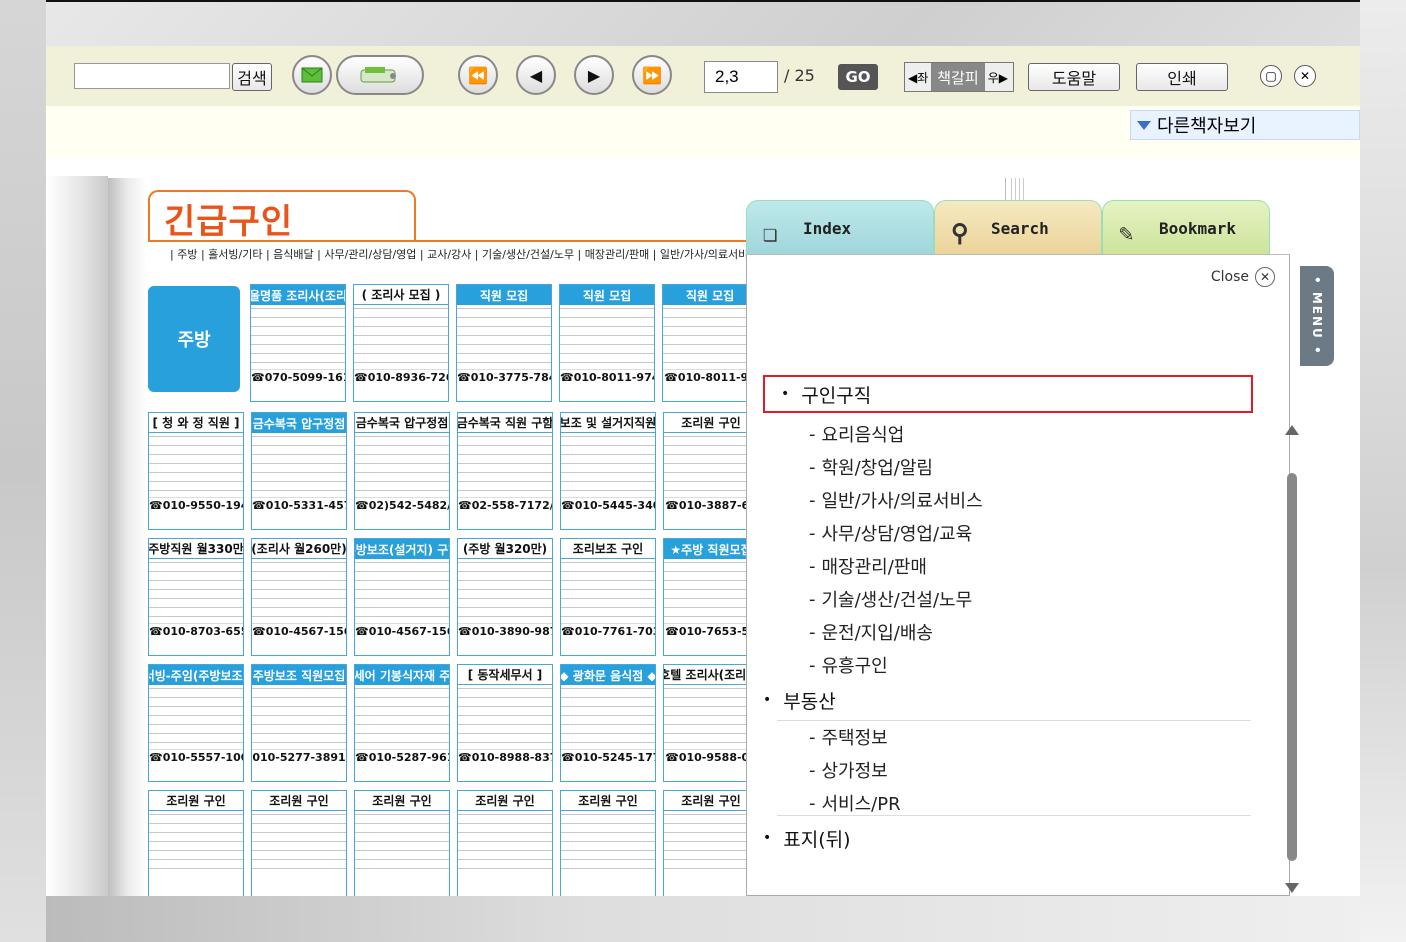 This screenshot has width=1406, height=942. I want to click on book-spine, so click(127, 537).